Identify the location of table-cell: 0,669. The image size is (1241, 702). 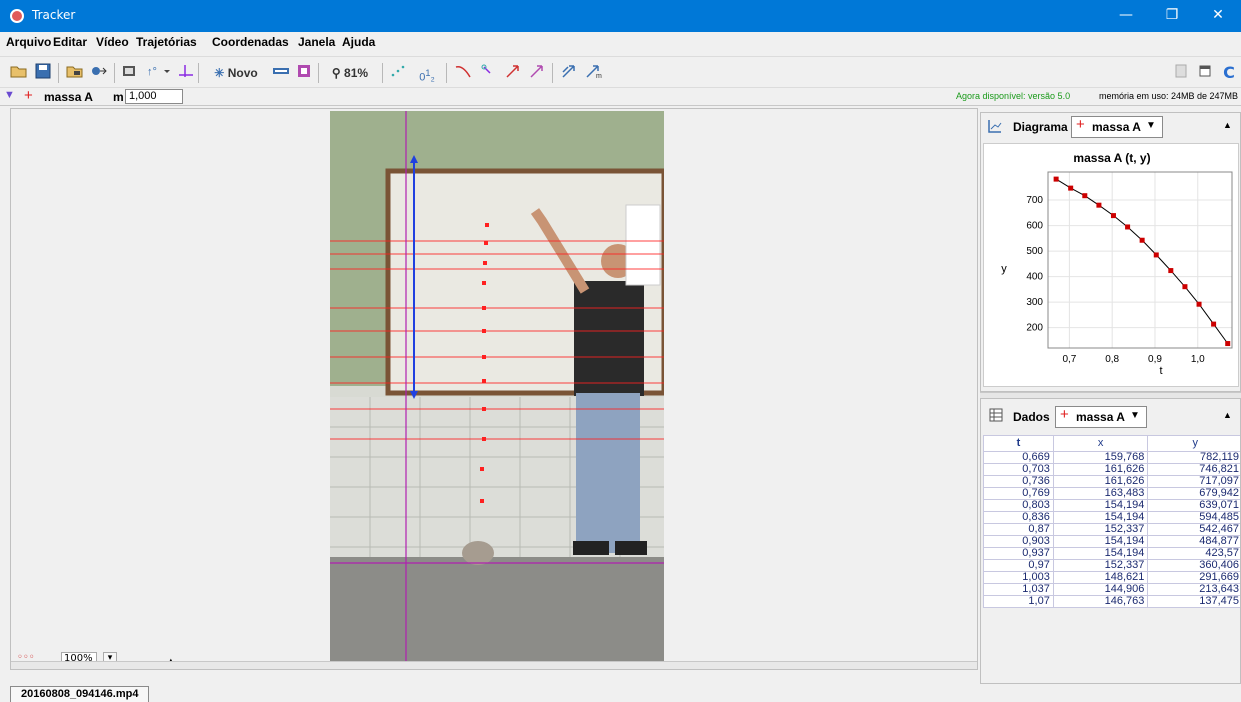
(1018, 457).